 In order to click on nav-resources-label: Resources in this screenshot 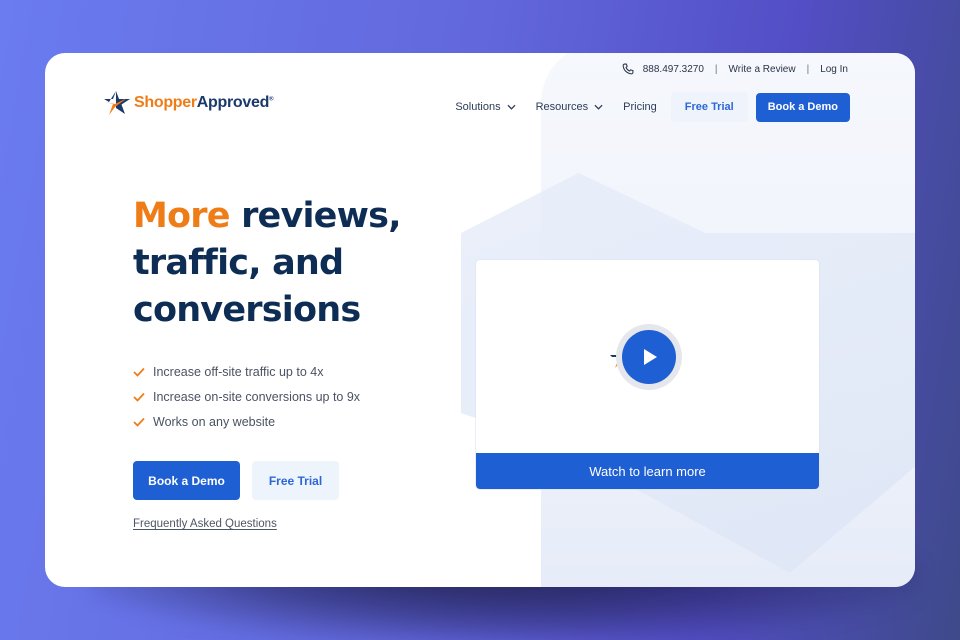, I will do `click(562, 107)`.